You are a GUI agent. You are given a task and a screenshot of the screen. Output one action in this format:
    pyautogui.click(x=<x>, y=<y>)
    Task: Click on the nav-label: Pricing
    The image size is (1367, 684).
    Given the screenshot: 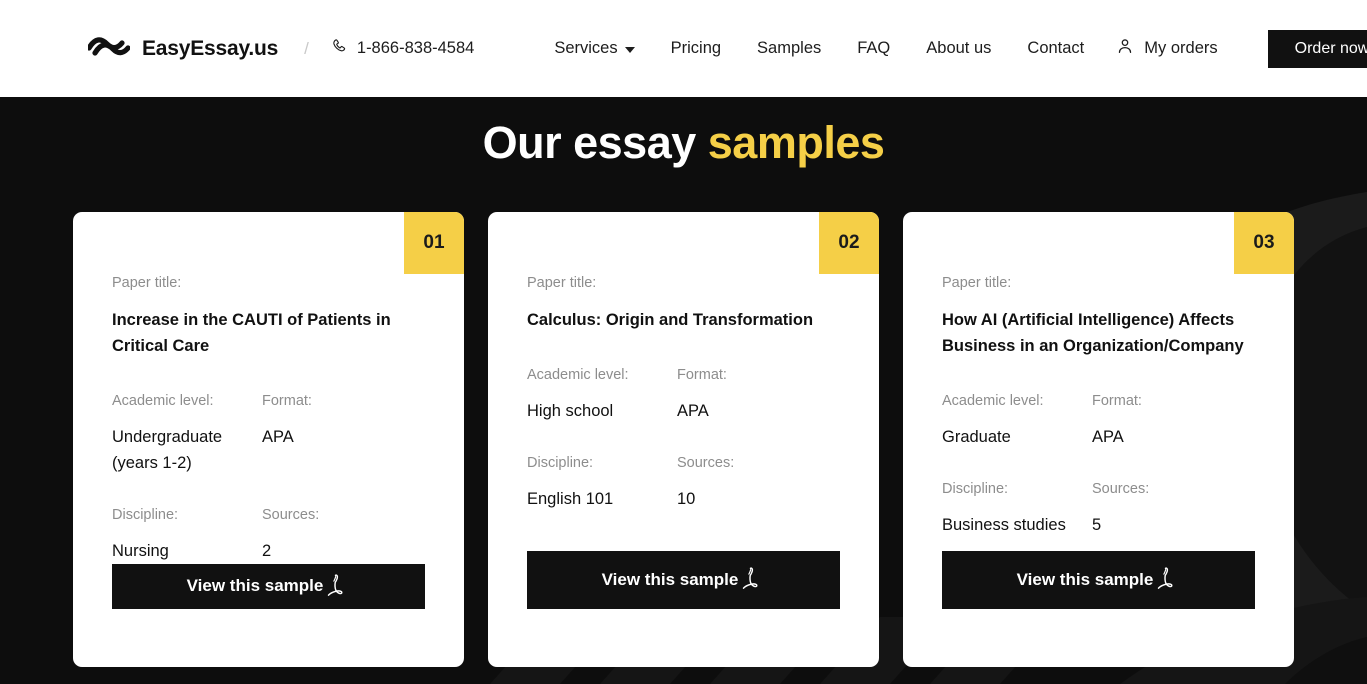 What is the action you would take?
    pyautogui.click(x=696, y=48)
    